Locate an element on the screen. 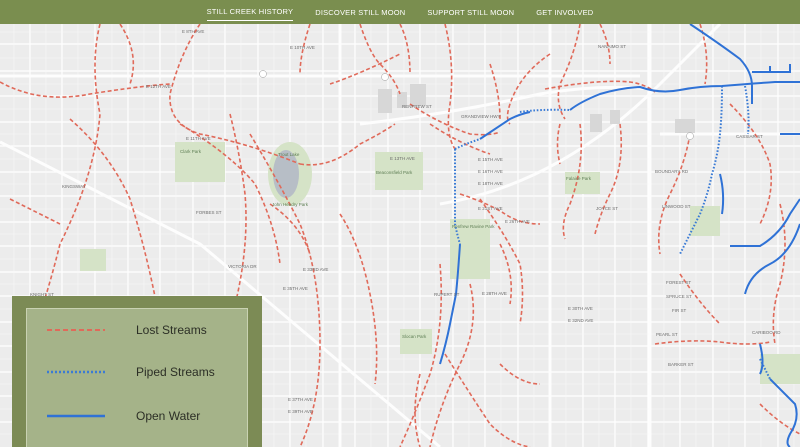 The width and height of the screenshot is (800, 447). map-legend: Lost Streams Piped Streams Open Water is located at coordinates (137, 371).